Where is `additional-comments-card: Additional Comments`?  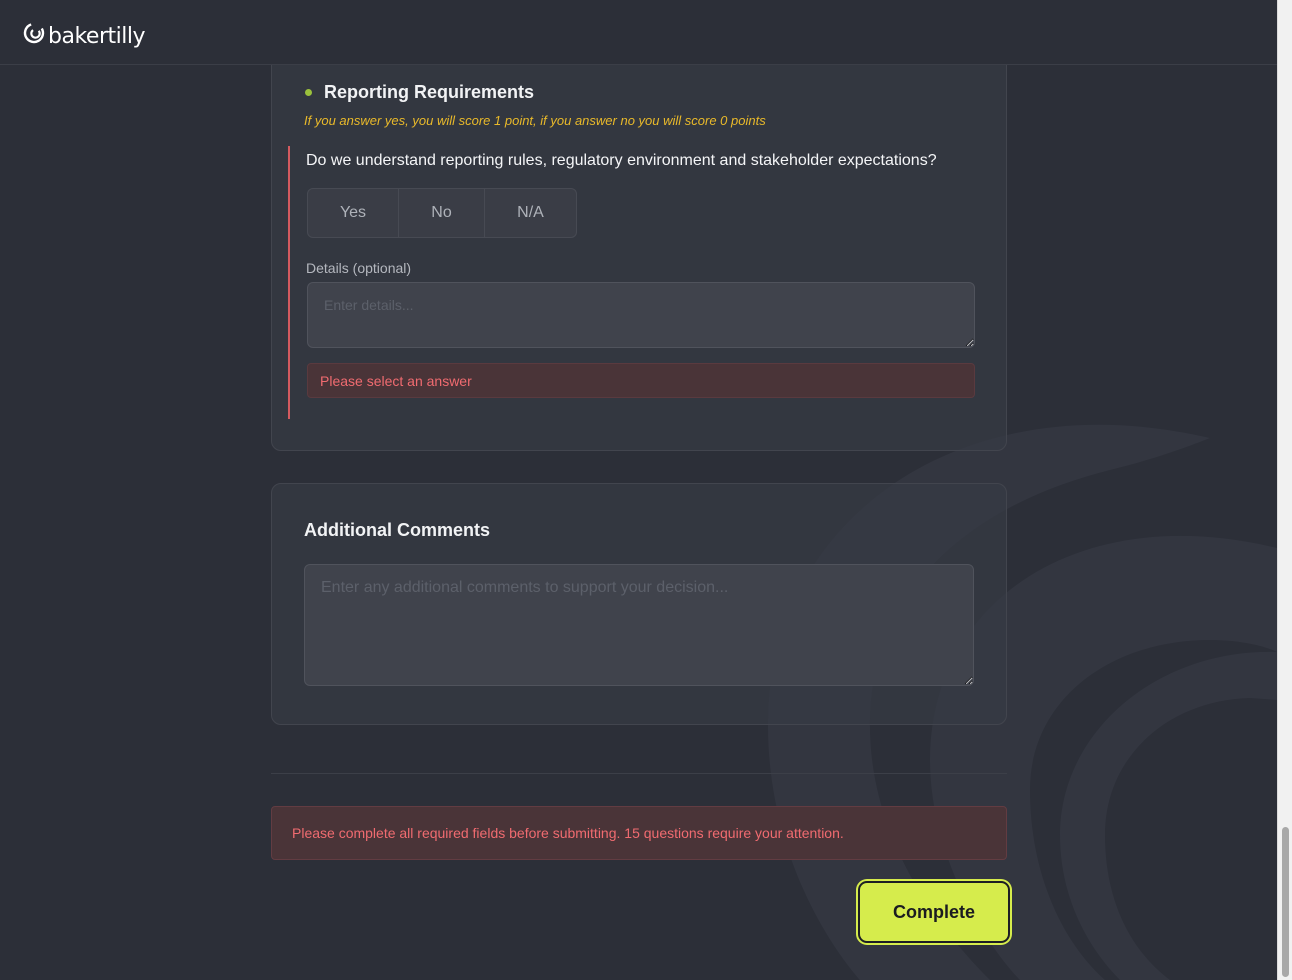 additional-comments-card: Additional Comments is located at coordinates (639, 604).